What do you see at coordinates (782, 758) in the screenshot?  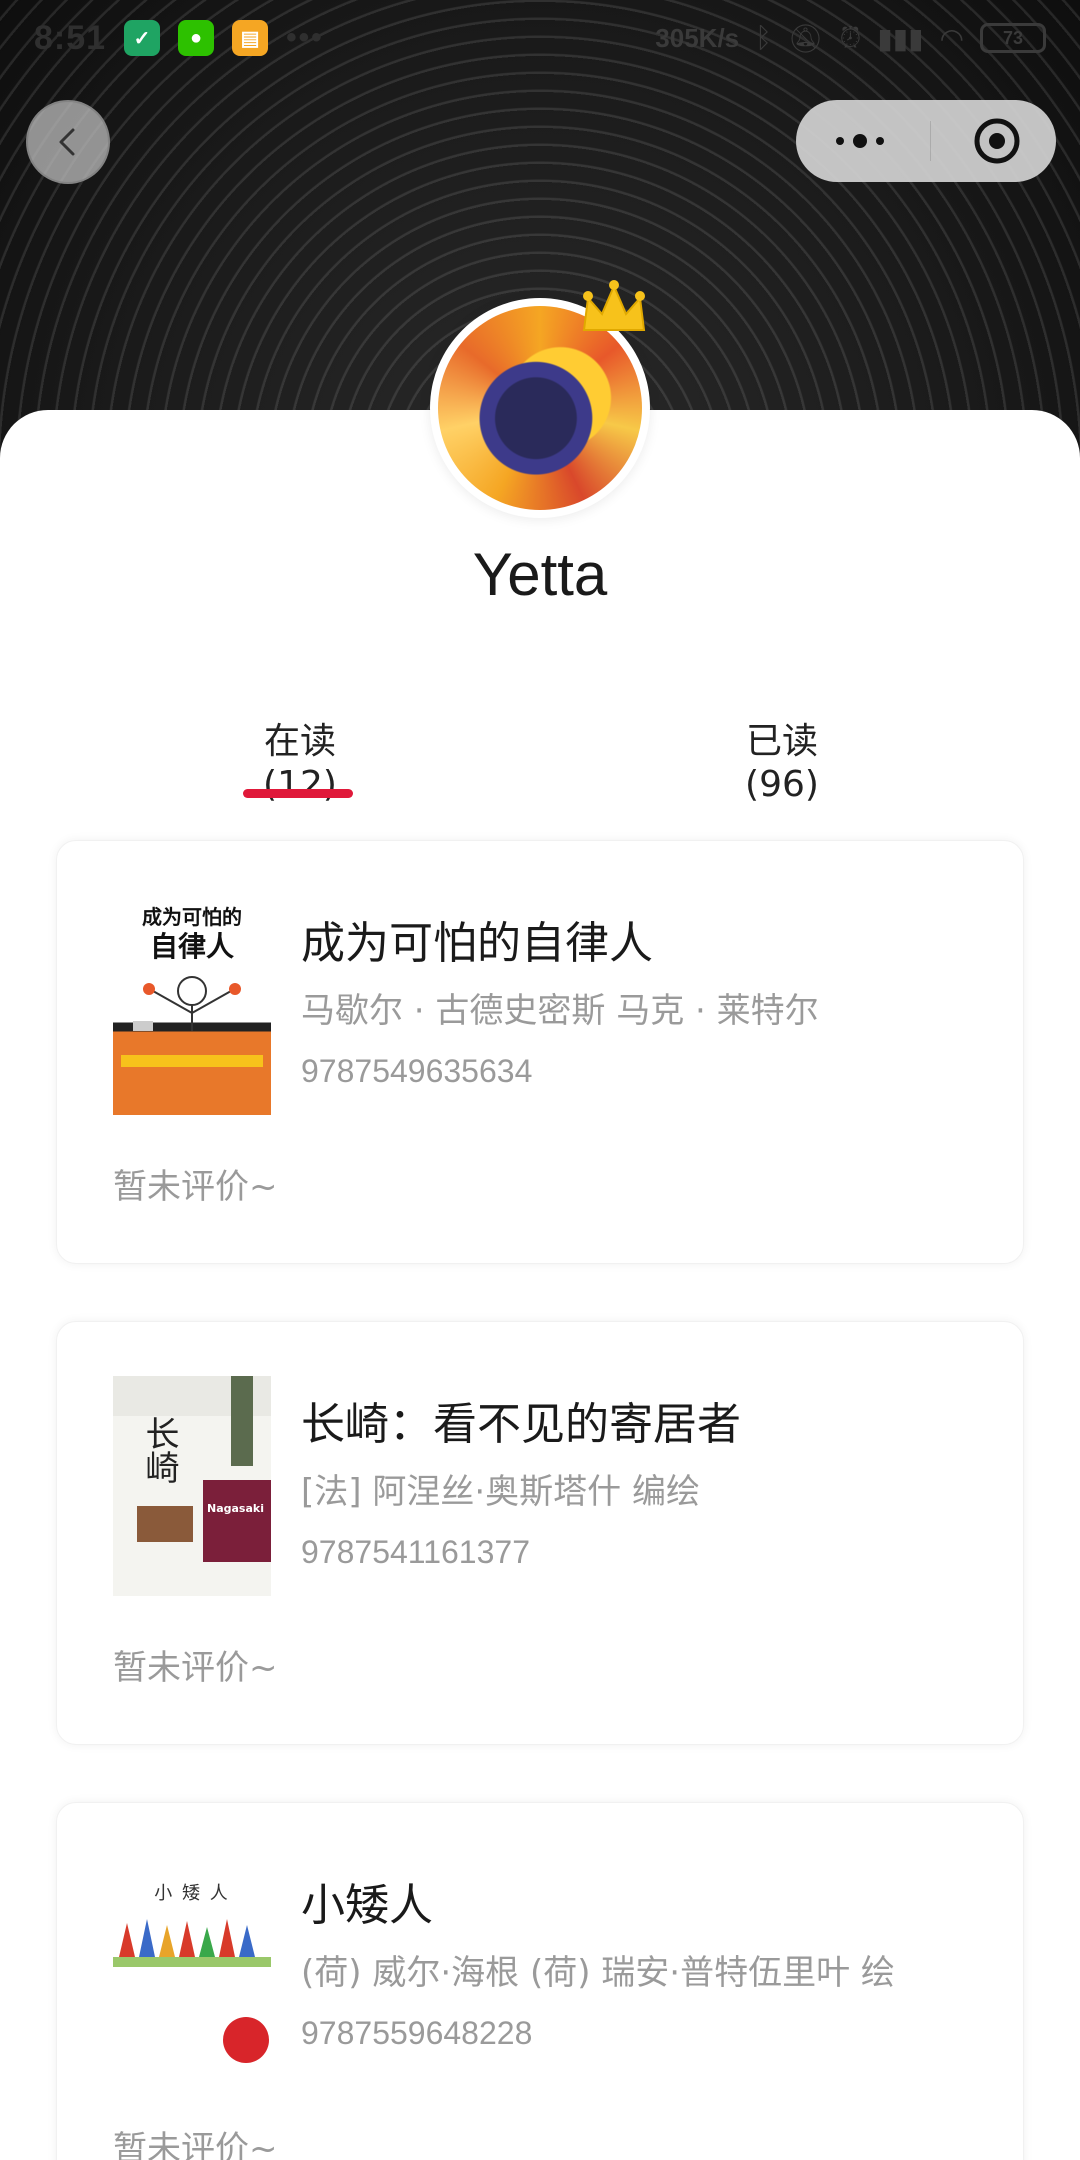 I see `tab-read: 已读(96)` at bounding box center [782, 758].